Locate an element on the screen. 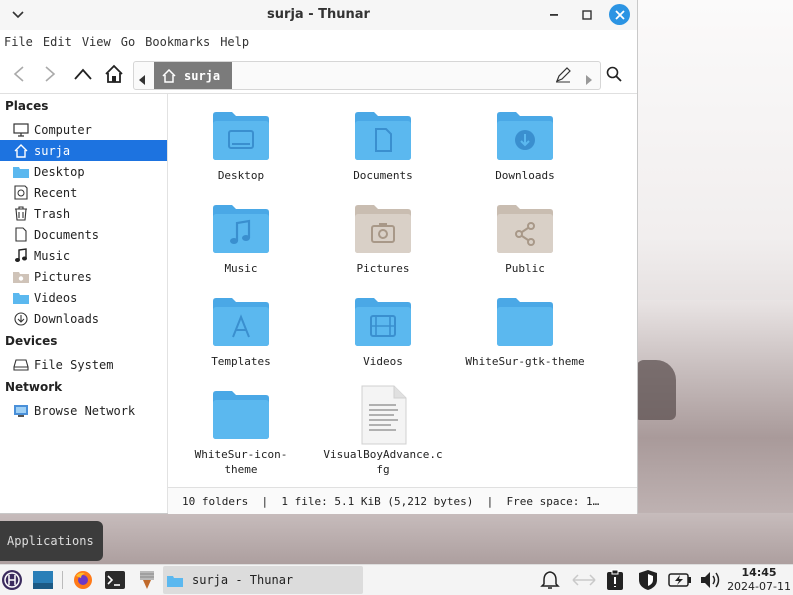 This screenshot has width=793, height=595. folder-item: Pictures is located at coordinates (383, 237).